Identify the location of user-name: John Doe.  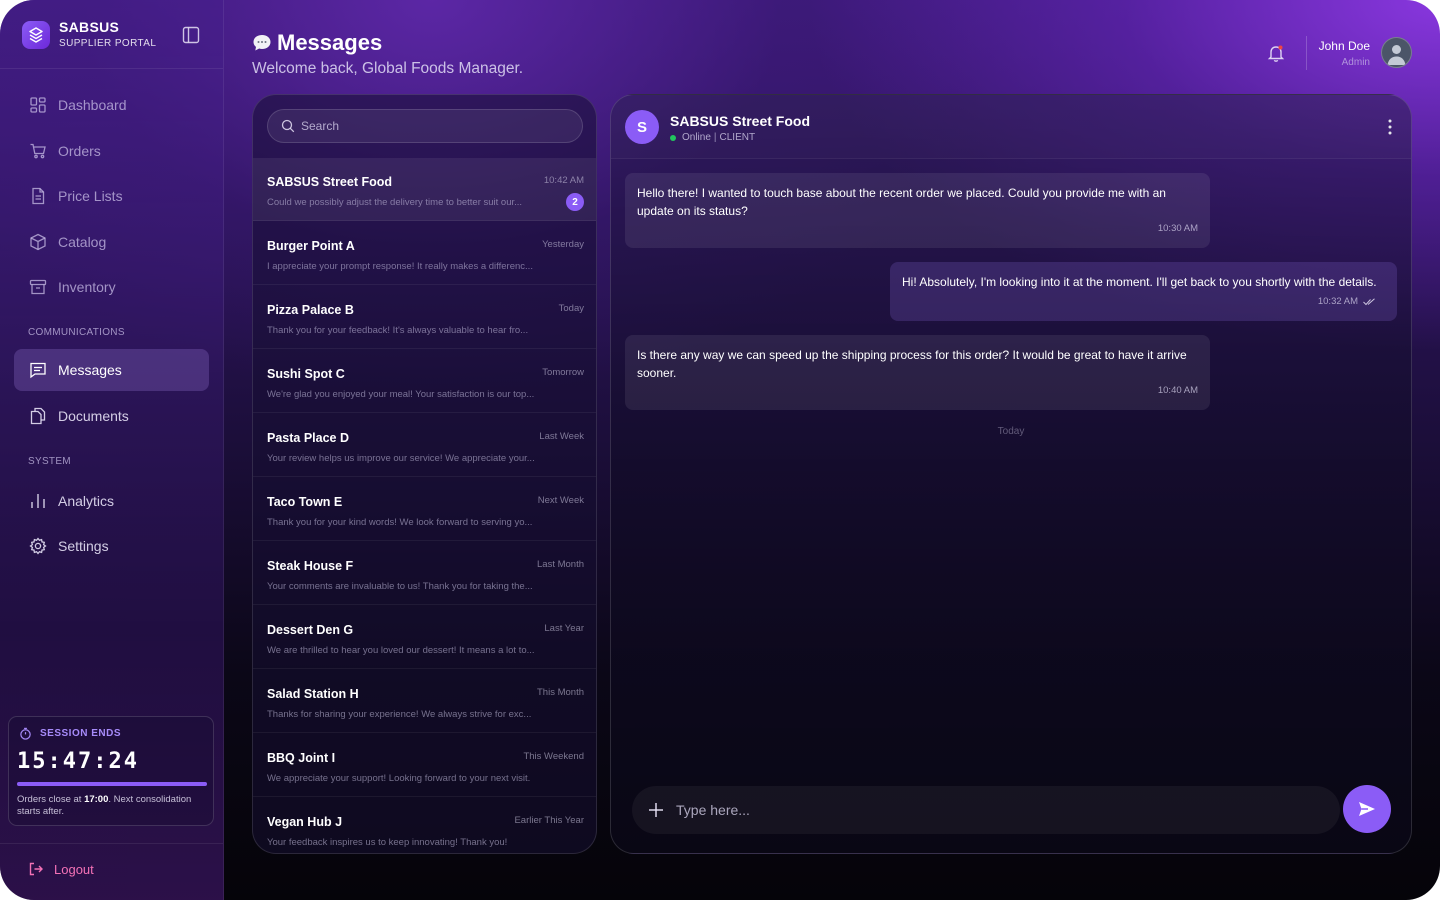
(1344, 46).